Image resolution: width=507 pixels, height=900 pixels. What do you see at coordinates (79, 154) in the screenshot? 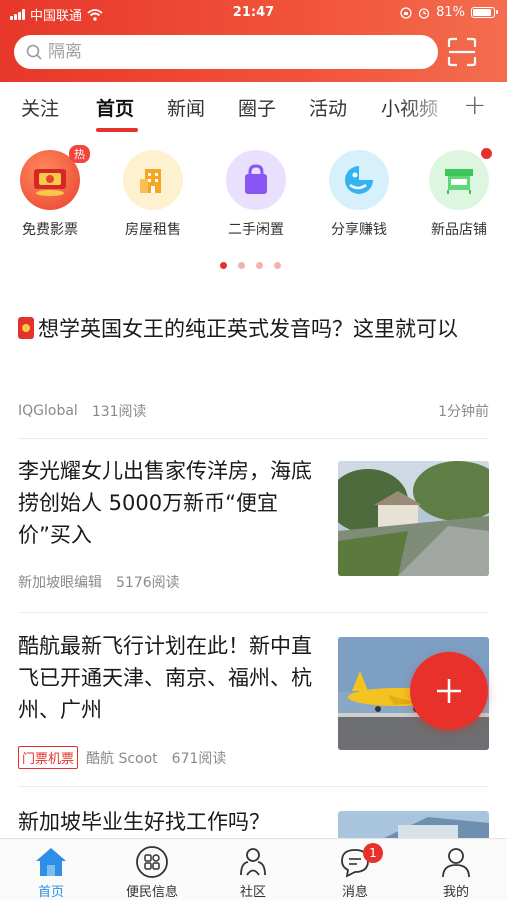
I see `hot-badge: 热` at bounding box center [79, 154].